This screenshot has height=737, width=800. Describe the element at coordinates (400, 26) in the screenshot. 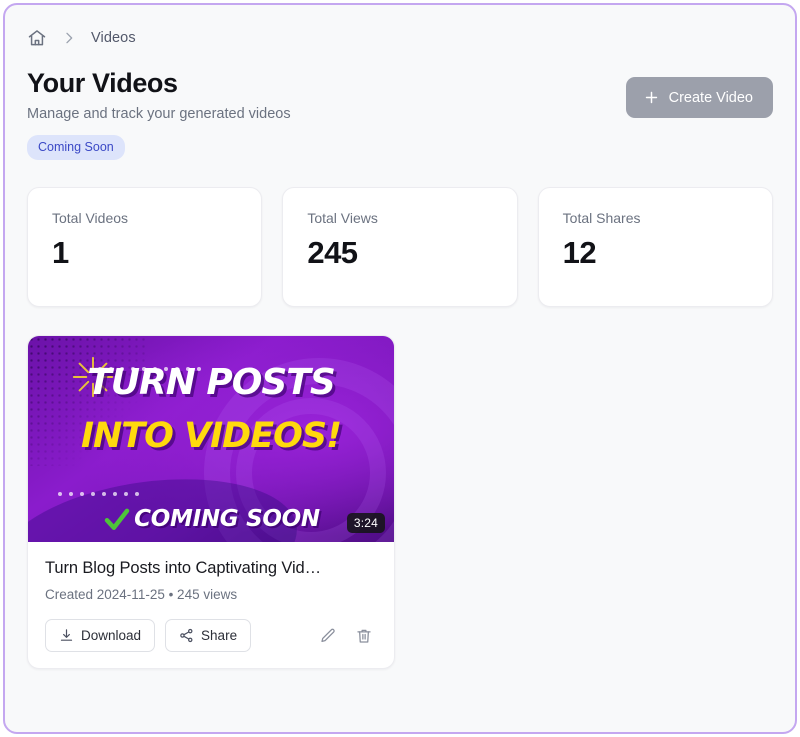

I see `breadcrumb: Videos` at that location.